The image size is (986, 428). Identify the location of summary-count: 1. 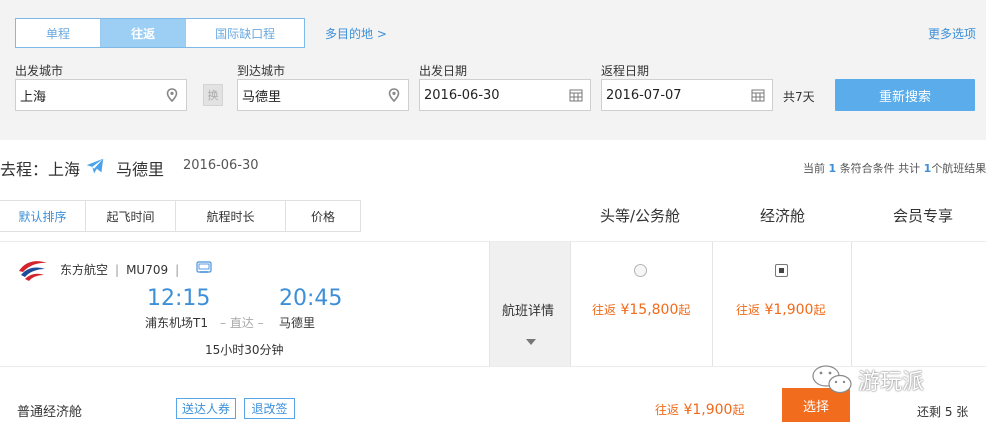
(832, 168).